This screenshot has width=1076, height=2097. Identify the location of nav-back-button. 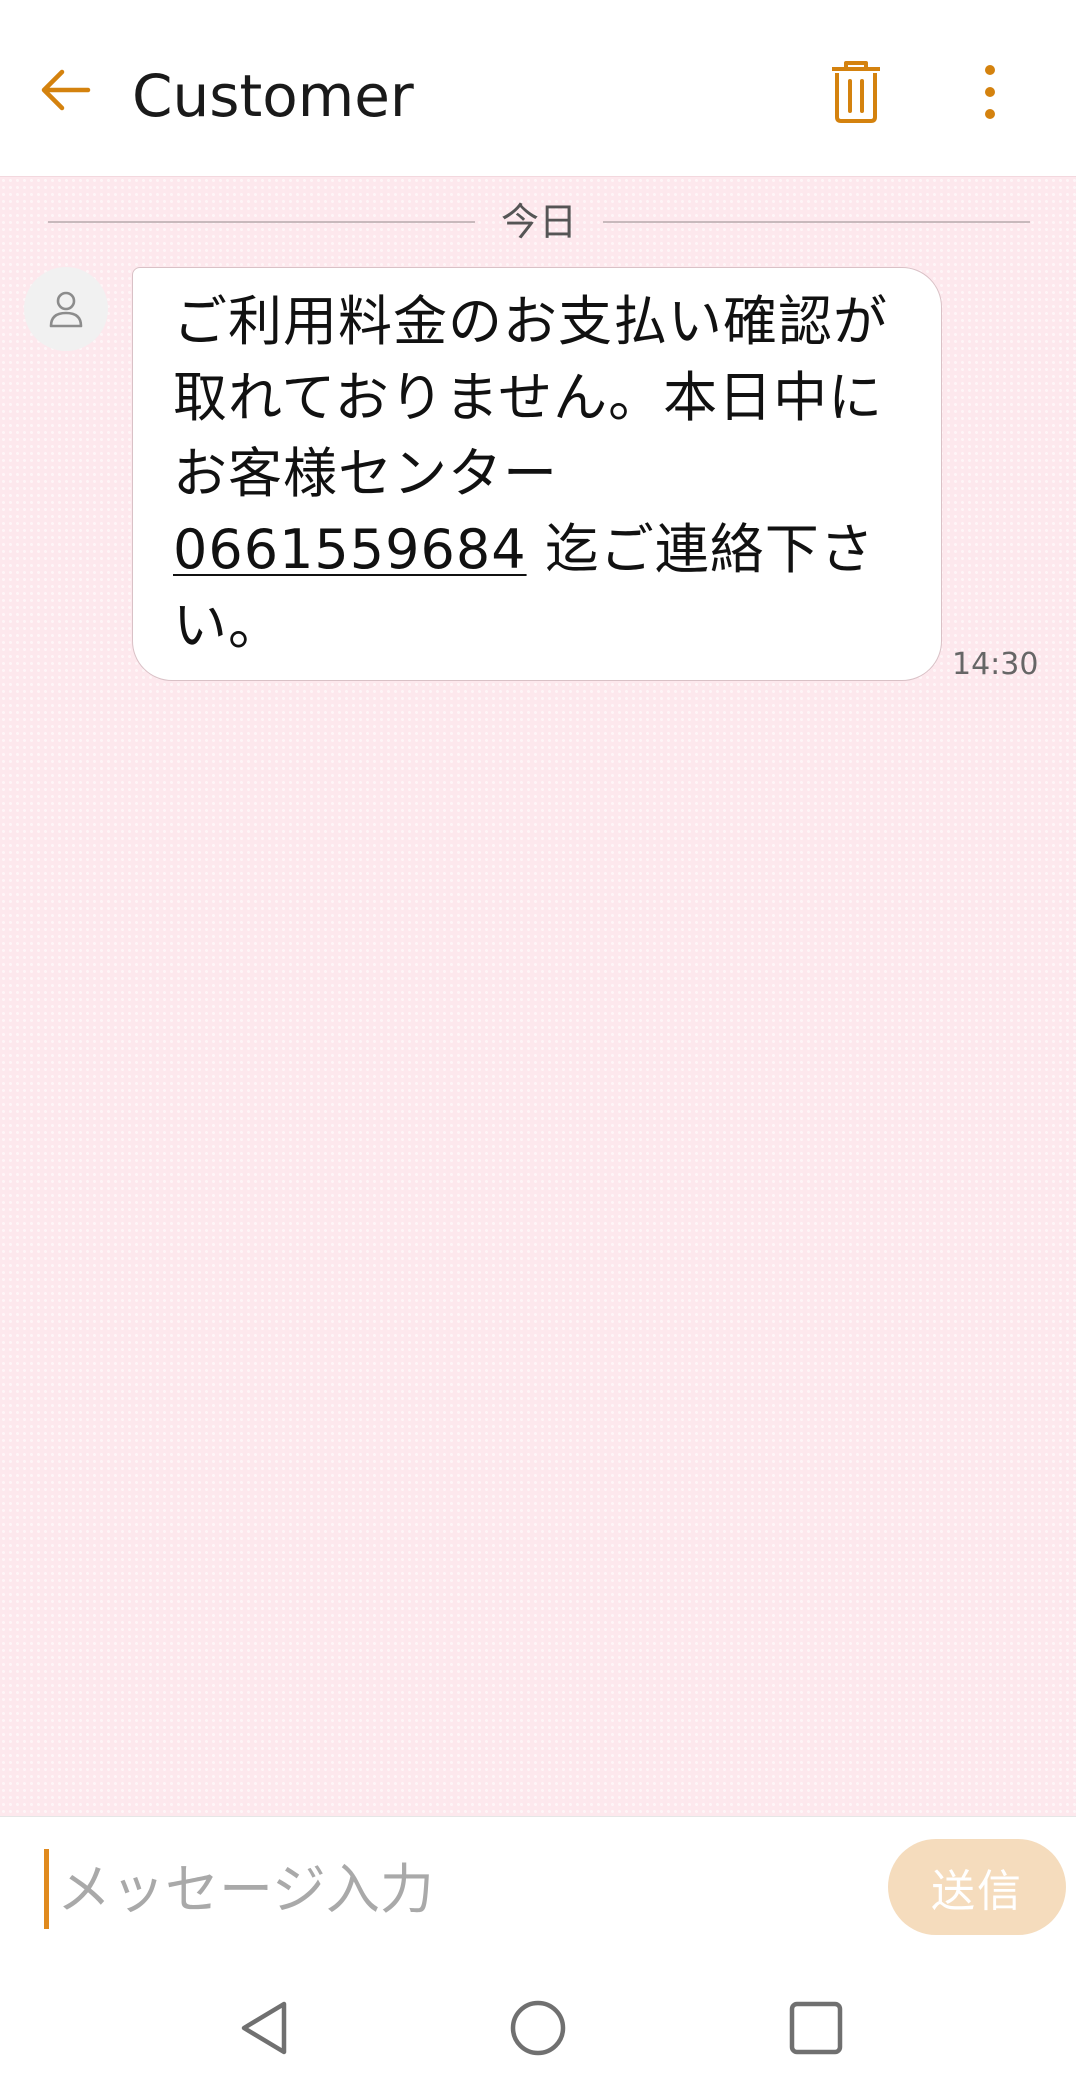
(264, 2028).